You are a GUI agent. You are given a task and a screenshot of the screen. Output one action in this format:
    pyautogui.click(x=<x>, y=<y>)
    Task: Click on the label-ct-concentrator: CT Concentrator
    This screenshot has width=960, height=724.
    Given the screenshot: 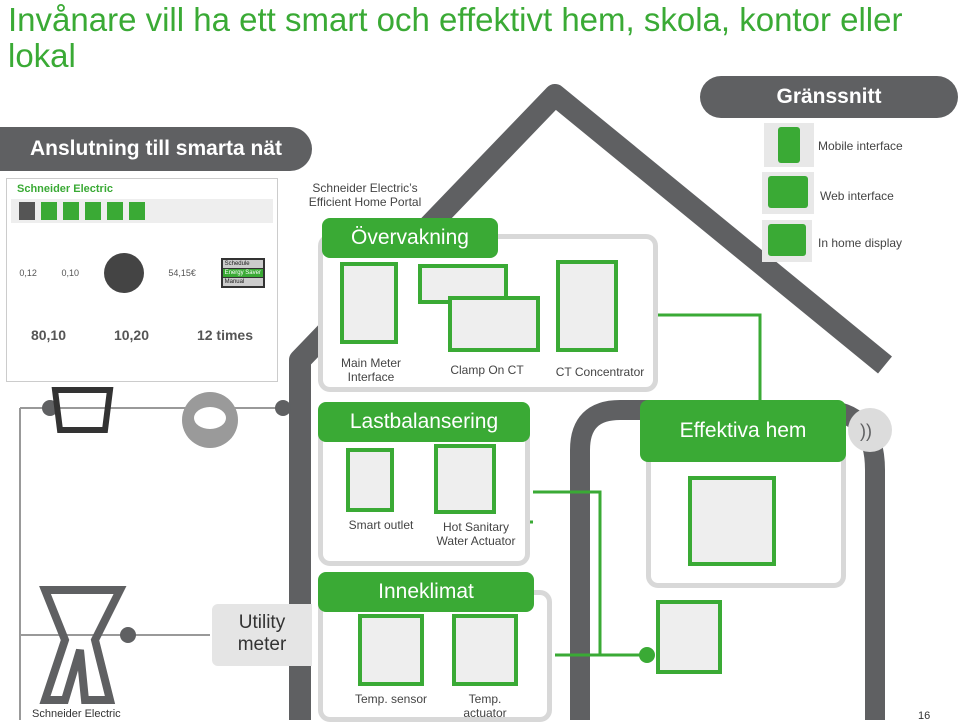 What is the action you would take?
    pyautogui.click(x=600, y=372)
    